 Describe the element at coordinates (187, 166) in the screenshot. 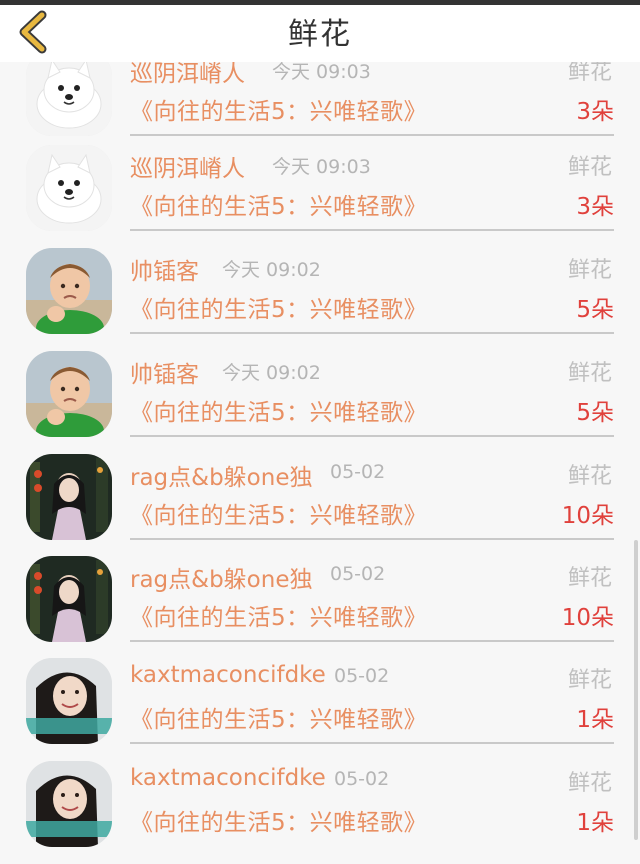

I see `user-name: 巡阴洱嵴人` at that location.